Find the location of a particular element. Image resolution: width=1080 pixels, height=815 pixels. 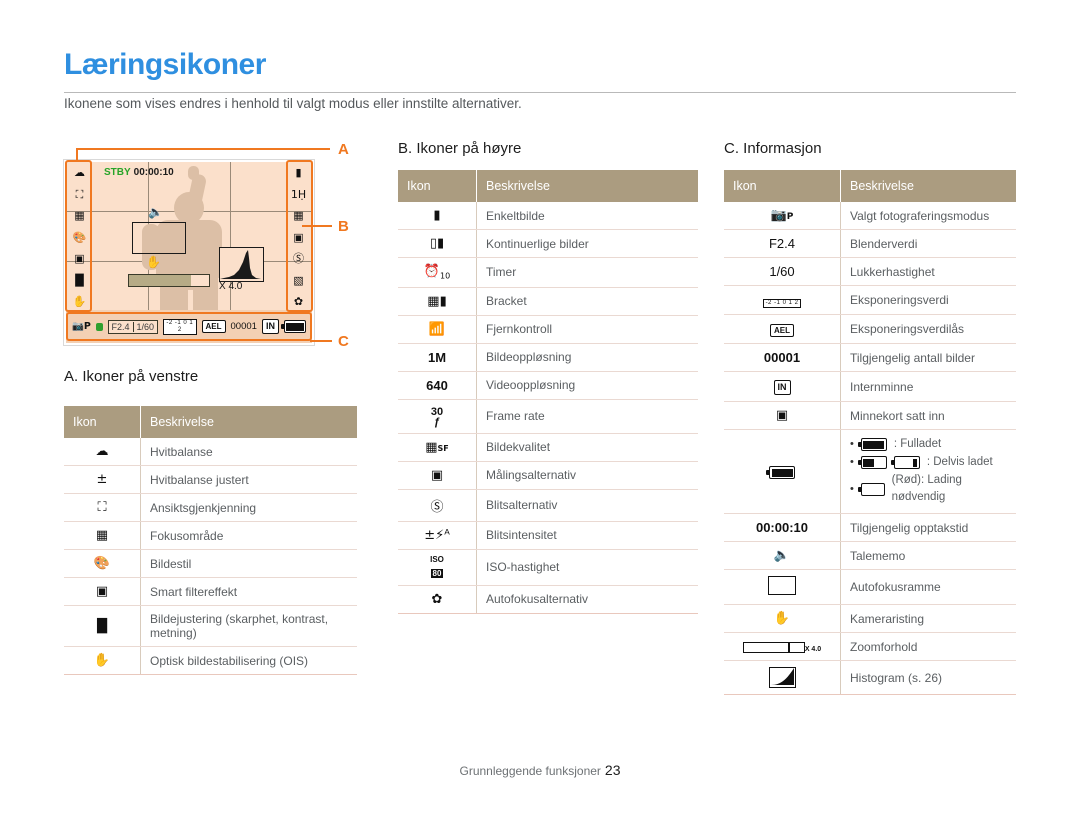

table-row: 00001 Tilgjengelig antall bilder is located at coordinates (870, 357).